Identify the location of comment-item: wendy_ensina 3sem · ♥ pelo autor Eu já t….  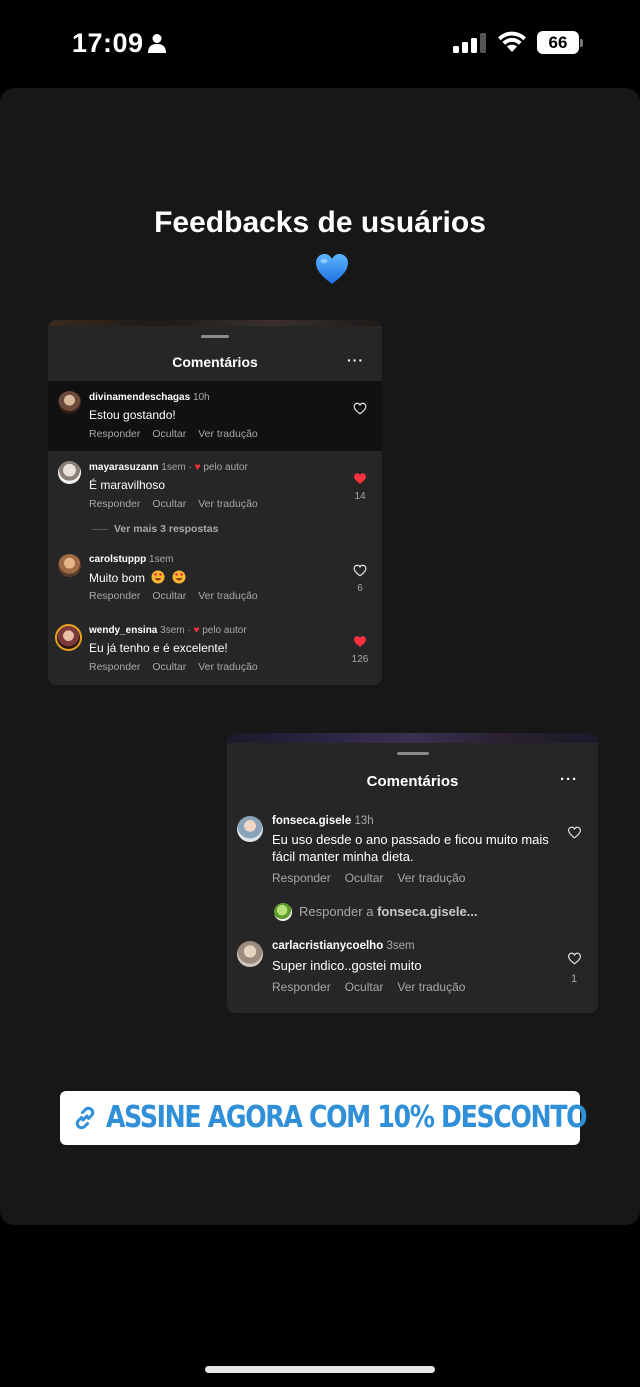
(215, 649).